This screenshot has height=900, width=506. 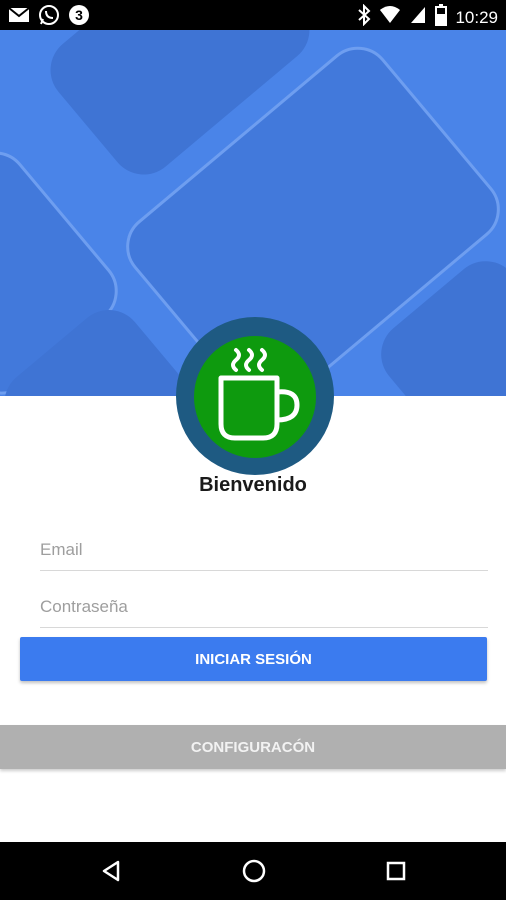 I want to click on whatsapp-icon, so click(x=49, y=17).